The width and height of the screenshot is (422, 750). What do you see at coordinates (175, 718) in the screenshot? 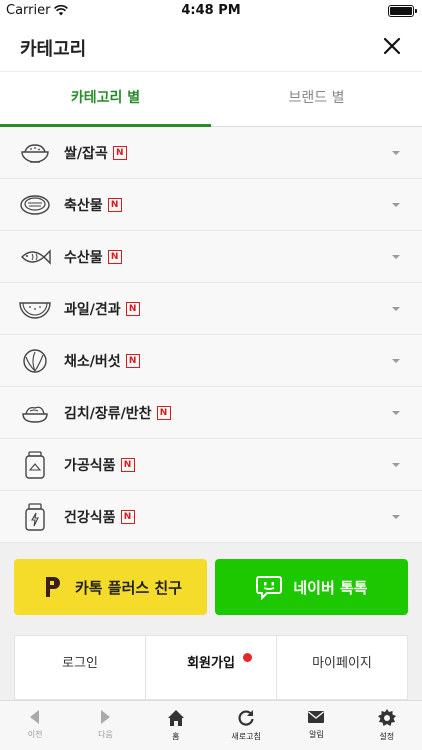
I see `home-icon` at bounding box center [175, 718].